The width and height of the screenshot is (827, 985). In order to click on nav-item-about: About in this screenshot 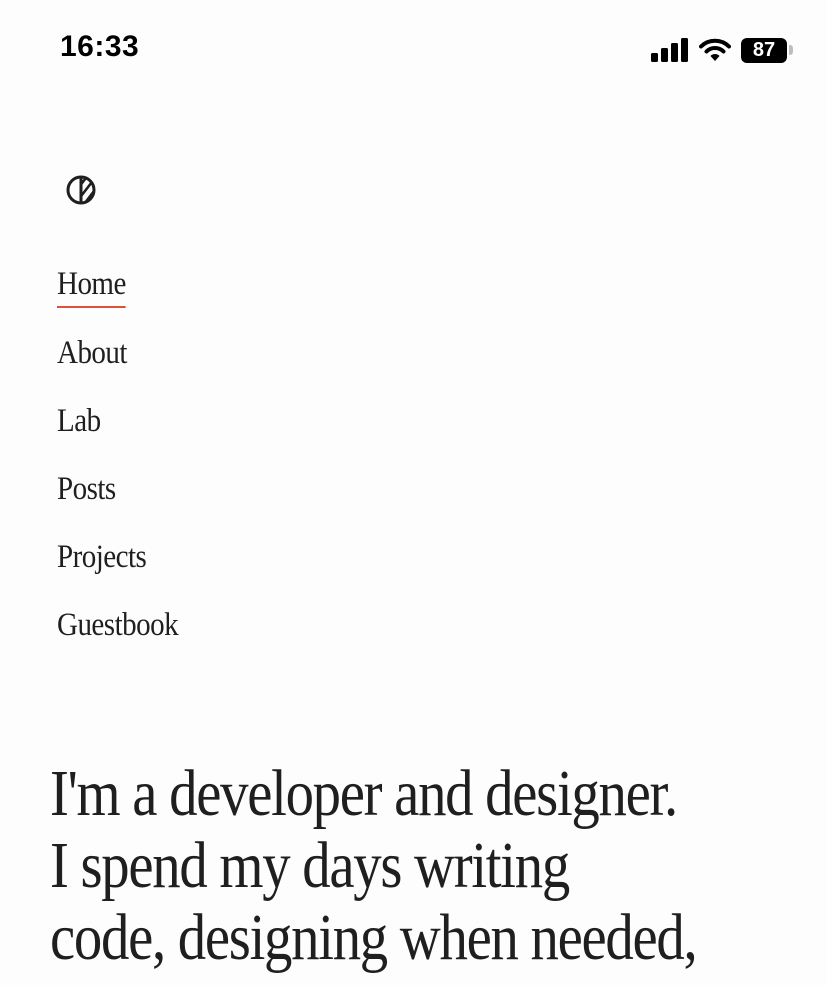, I will do `click(126, 364)`.